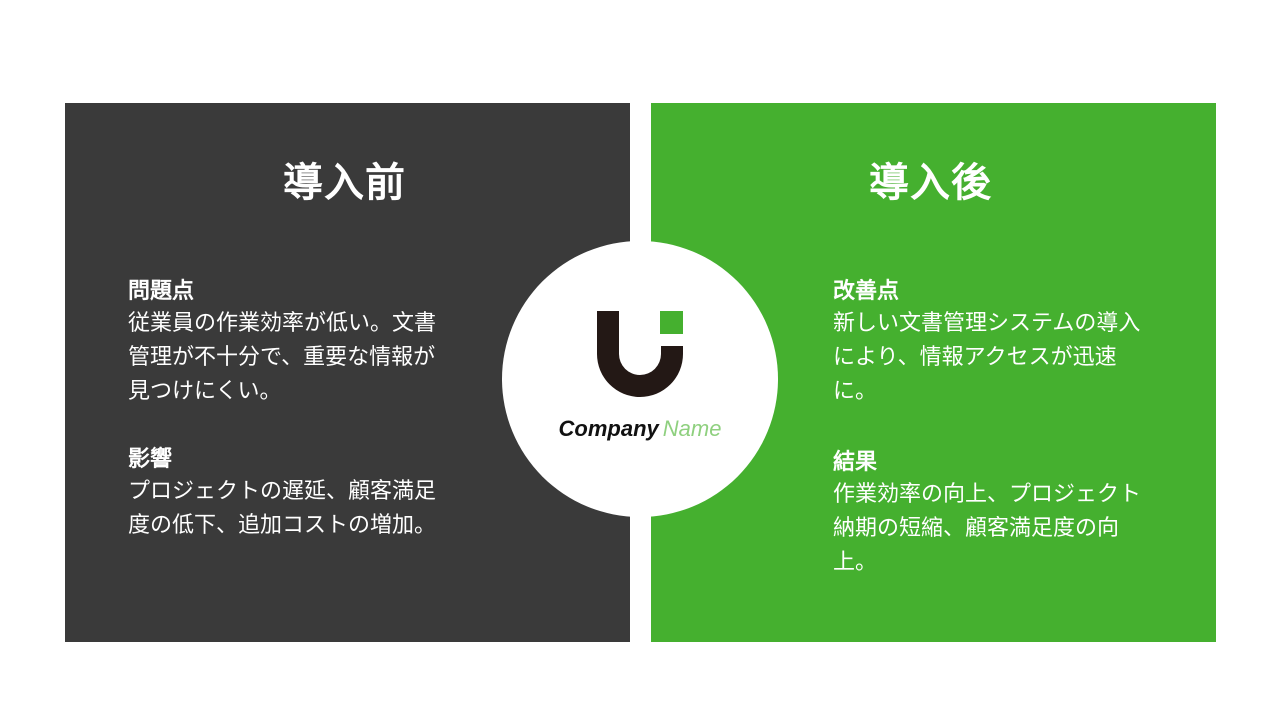  I want to click on results-heading: 結果, so click(855, 462).